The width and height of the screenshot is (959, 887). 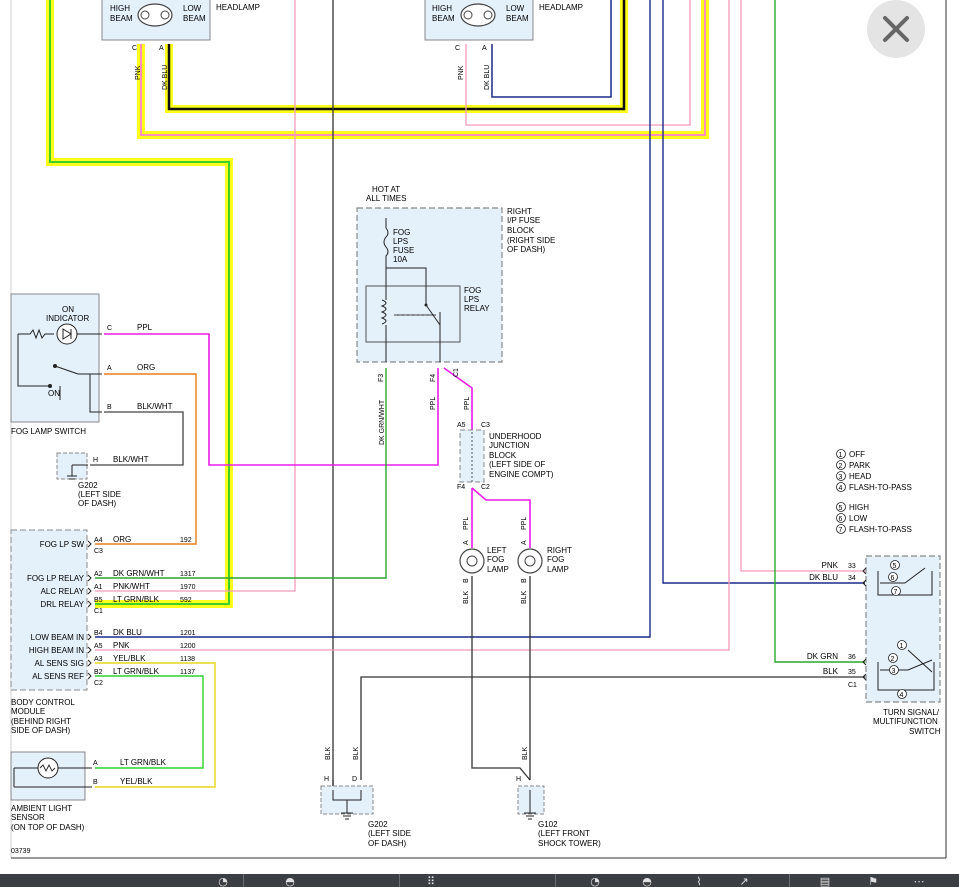 I want to click on bcm-row-pin: A2, so click(x=98, y=574).